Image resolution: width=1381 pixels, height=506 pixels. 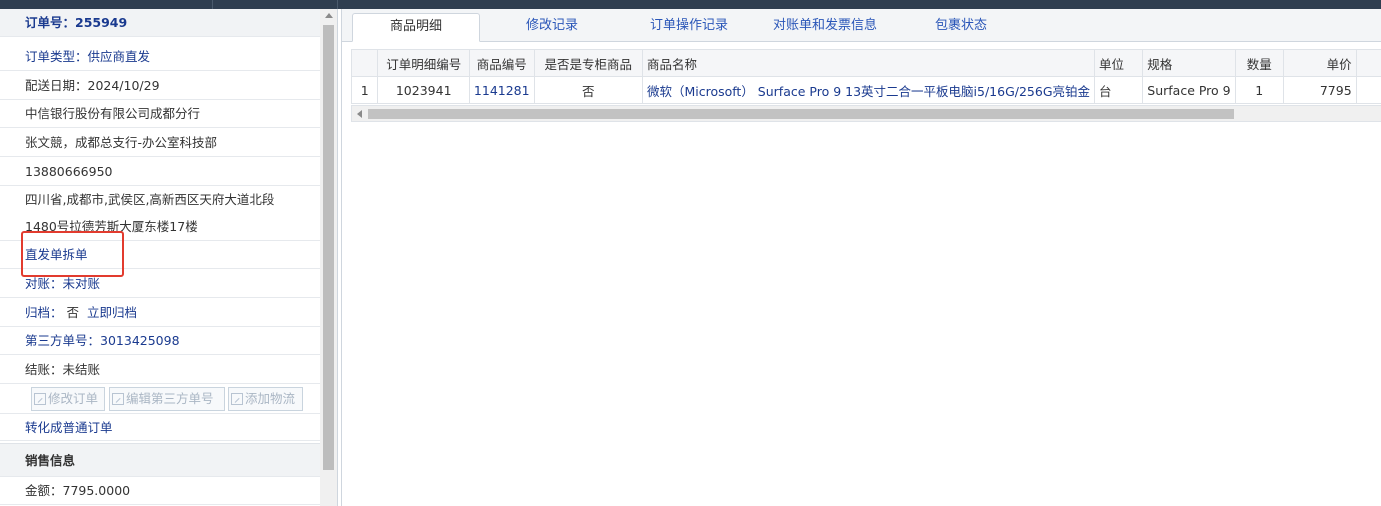 What do you see at coordinates (56, 56) in the screenshot?
I see `order-type-label: 订单类型：` at bounding box center [56, 56].